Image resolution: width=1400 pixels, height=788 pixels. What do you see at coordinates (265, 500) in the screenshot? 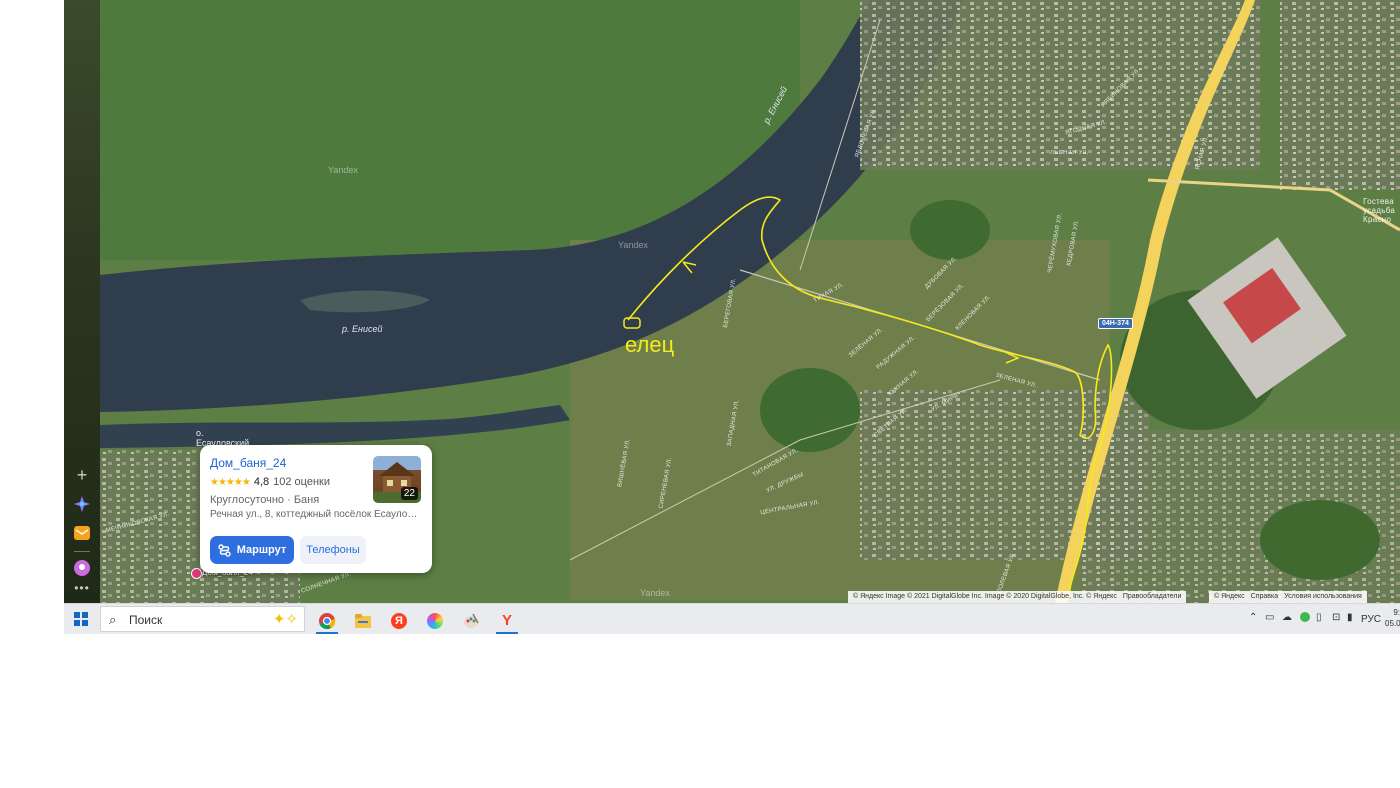
I see `place-hours-category: Круглосуточно · Баня` at bounding box center [265, 500].